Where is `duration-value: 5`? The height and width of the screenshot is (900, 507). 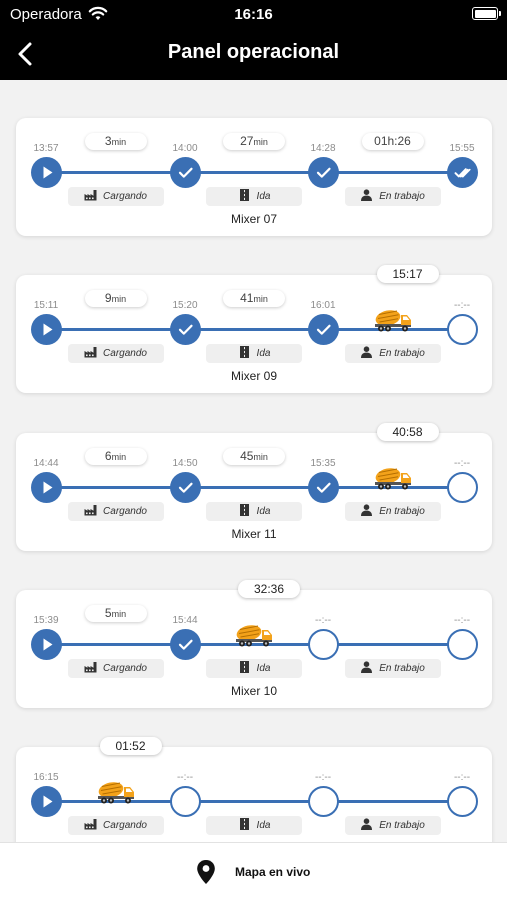 duration-value: 5 is located at coordinates (108, 613).